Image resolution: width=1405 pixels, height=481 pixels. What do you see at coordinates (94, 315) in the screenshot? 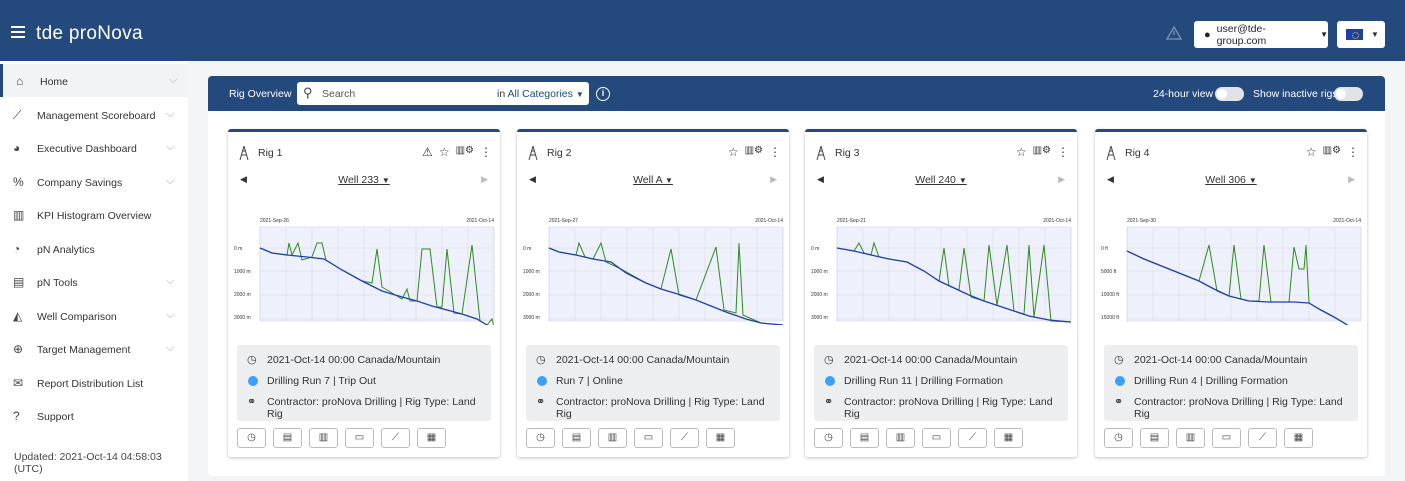
I see `sidebar-item-well-comparison: ◭ Well Comparison ⌵` at bounding box center [94, 315].